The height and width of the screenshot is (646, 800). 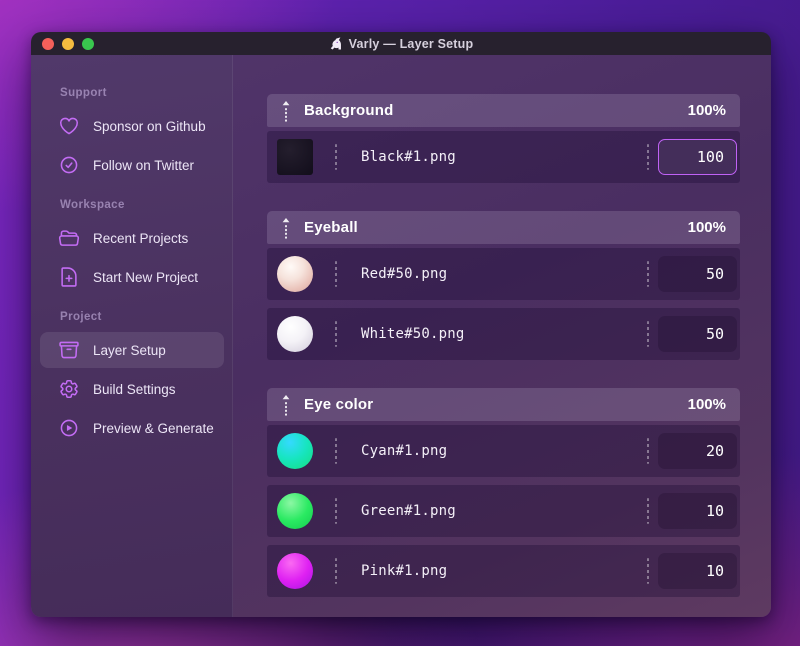 I want to click on sidebar-item-recent-projects: Recent Projects, so click(x=132, y=238).